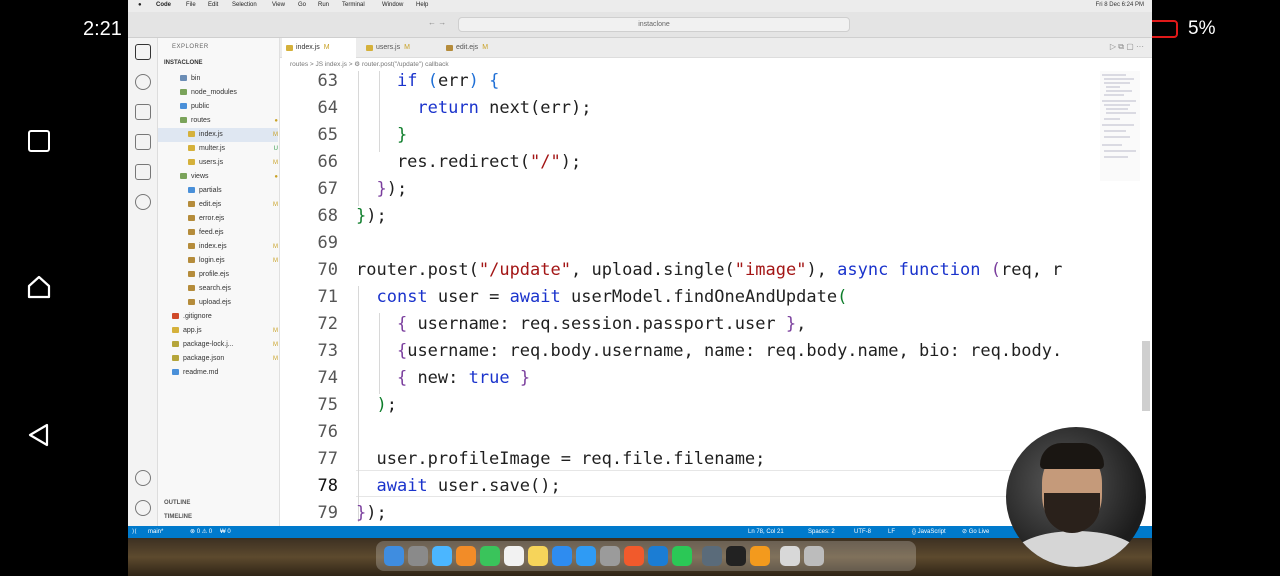 The image size is (1280, 576). I want to click on menu-help: Help, so click(422, 5).